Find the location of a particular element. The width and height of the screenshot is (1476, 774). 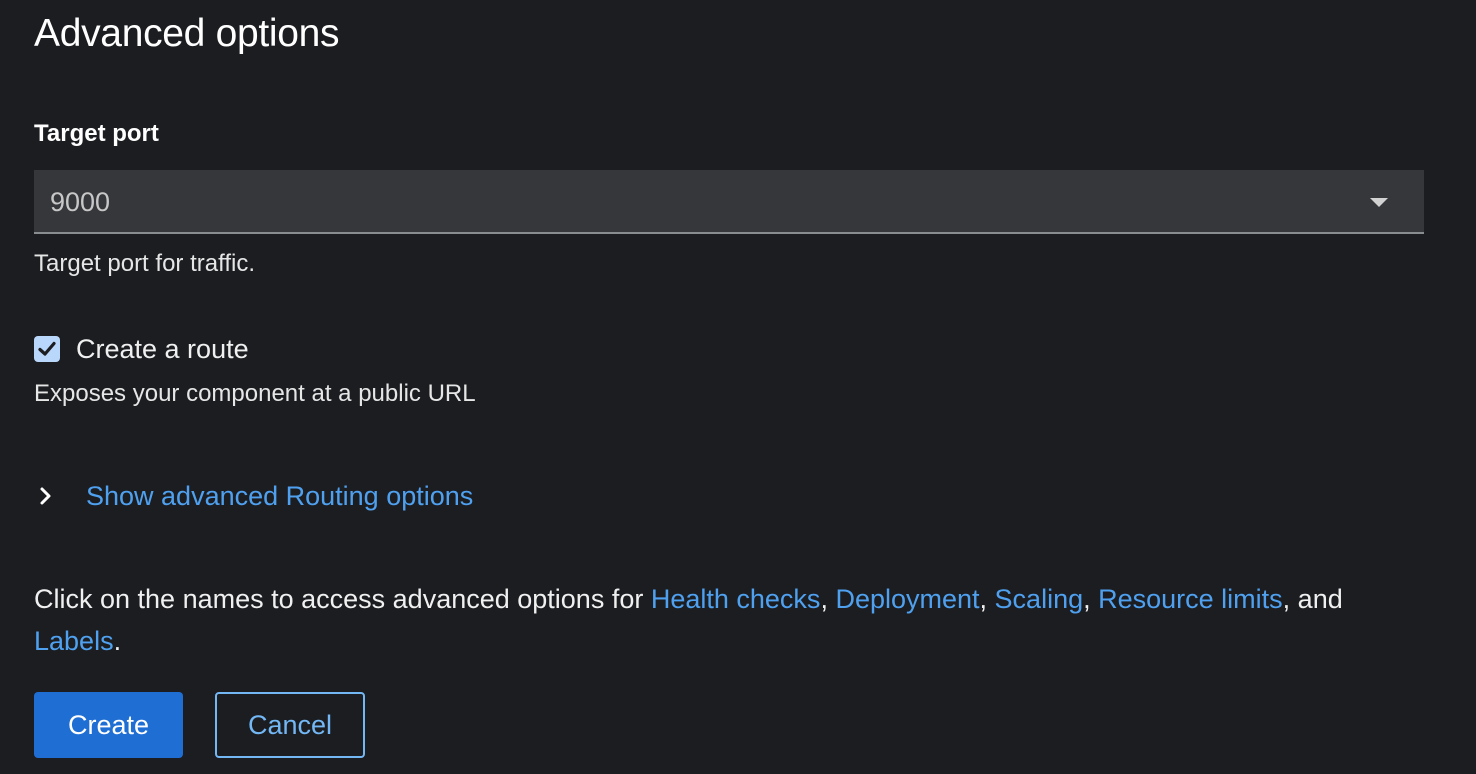

resource-limits-link: Resource limits is located at coordinates (1190, 599).